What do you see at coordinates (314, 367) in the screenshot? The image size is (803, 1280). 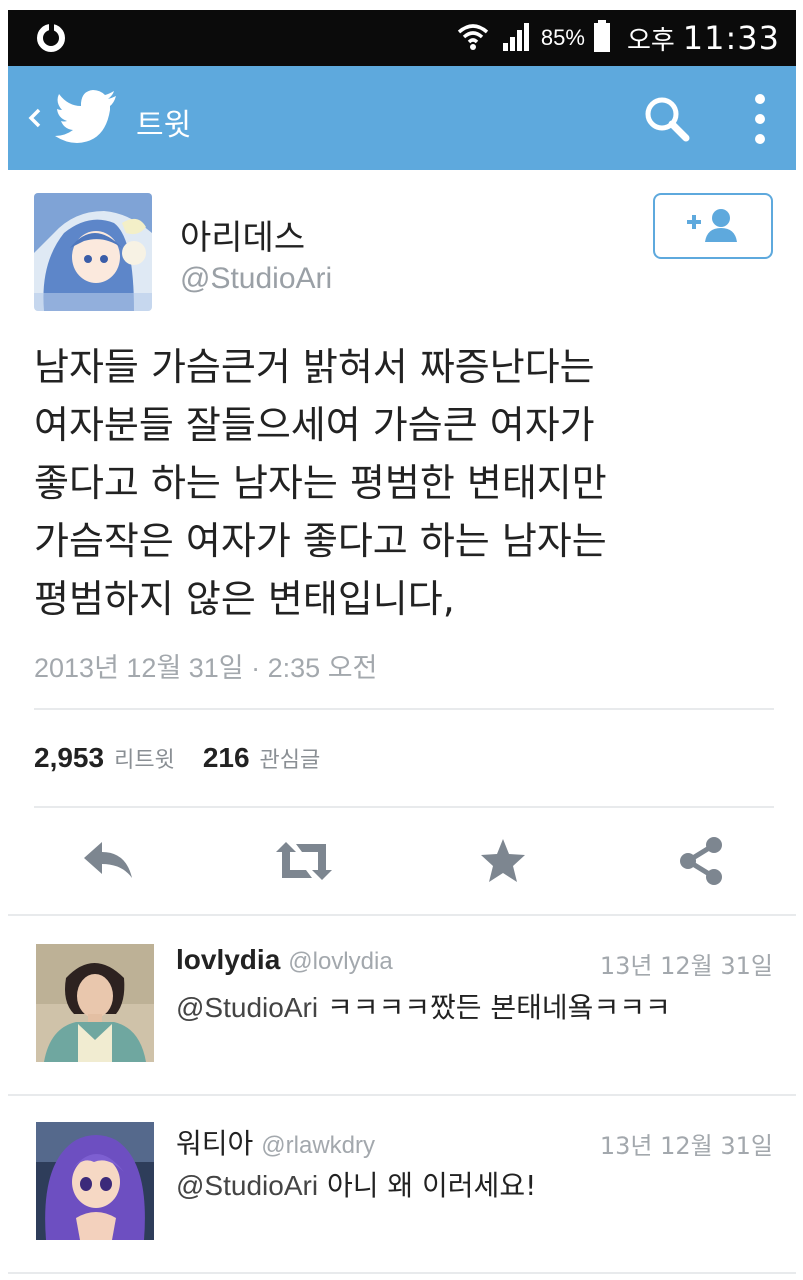 I see `tweet-line: 남자들 가슴큰거 밝혀서 짜증난다는` at bounding box center [314, 367].